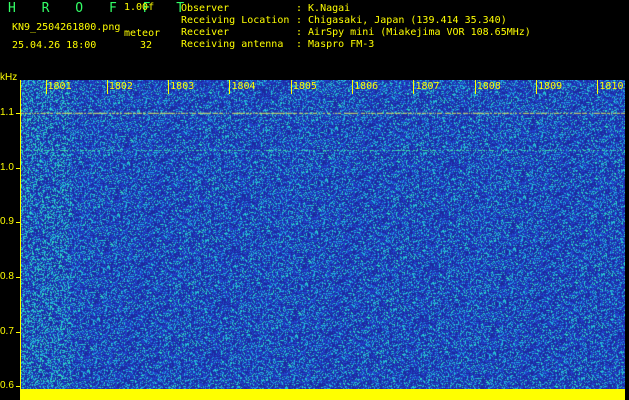 This screenshot has width=629, height=400. What do you see at coordinates (59, 86) in the screenshot?
I see `x-tick-label: 1801` at bounding box center [59, 86].